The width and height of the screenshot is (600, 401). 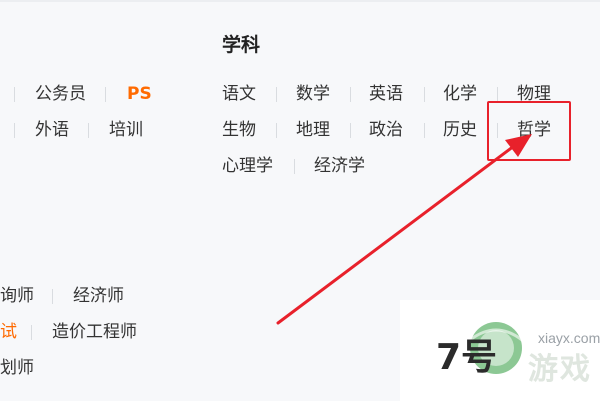 What do you see at coordinates (460, 94) in the screenshot?
I see `subject-chemistry: 化学` at bounding box center [460, 94].